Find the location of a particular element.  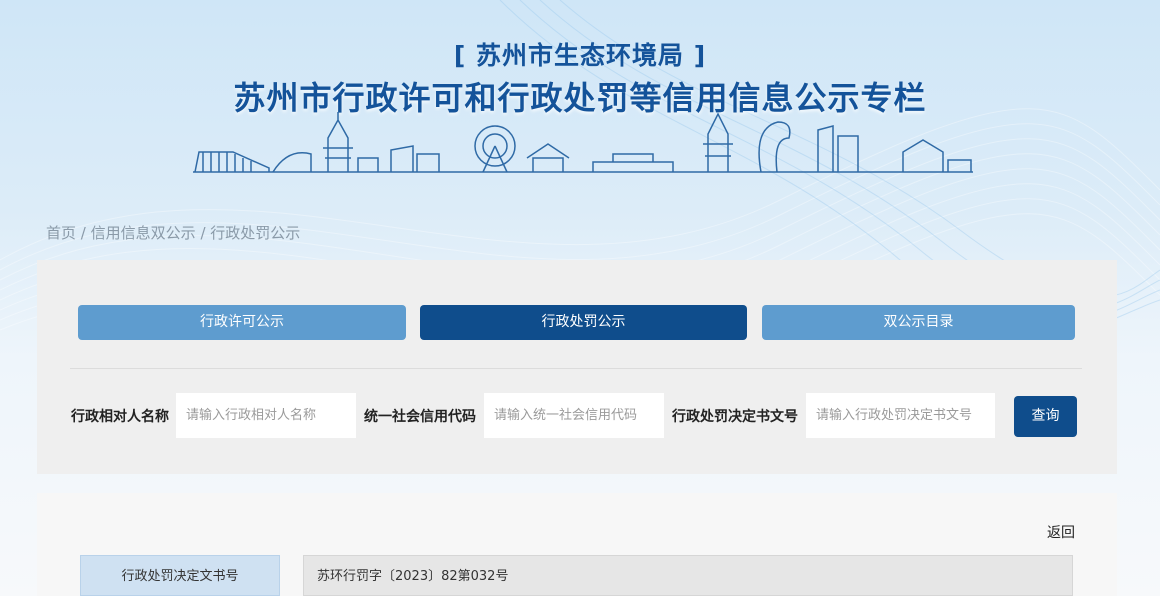

header-subtitle: [ 苏州市生态环境局 ] is located at coordinates (580, 55).